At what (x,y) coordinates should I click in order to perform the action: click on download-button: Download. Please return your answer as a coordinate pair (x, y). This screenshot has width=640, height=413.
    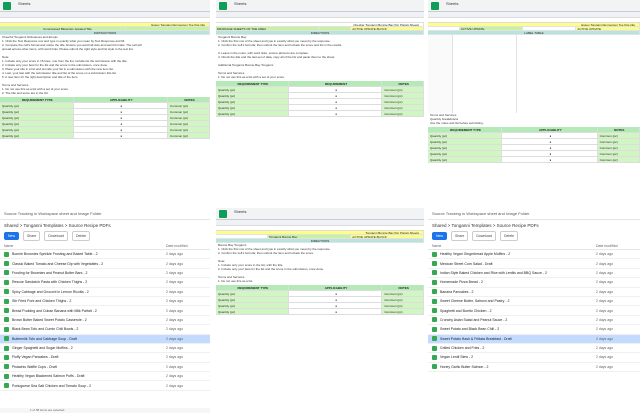
    Looking at the image, I should click on (484, 236).